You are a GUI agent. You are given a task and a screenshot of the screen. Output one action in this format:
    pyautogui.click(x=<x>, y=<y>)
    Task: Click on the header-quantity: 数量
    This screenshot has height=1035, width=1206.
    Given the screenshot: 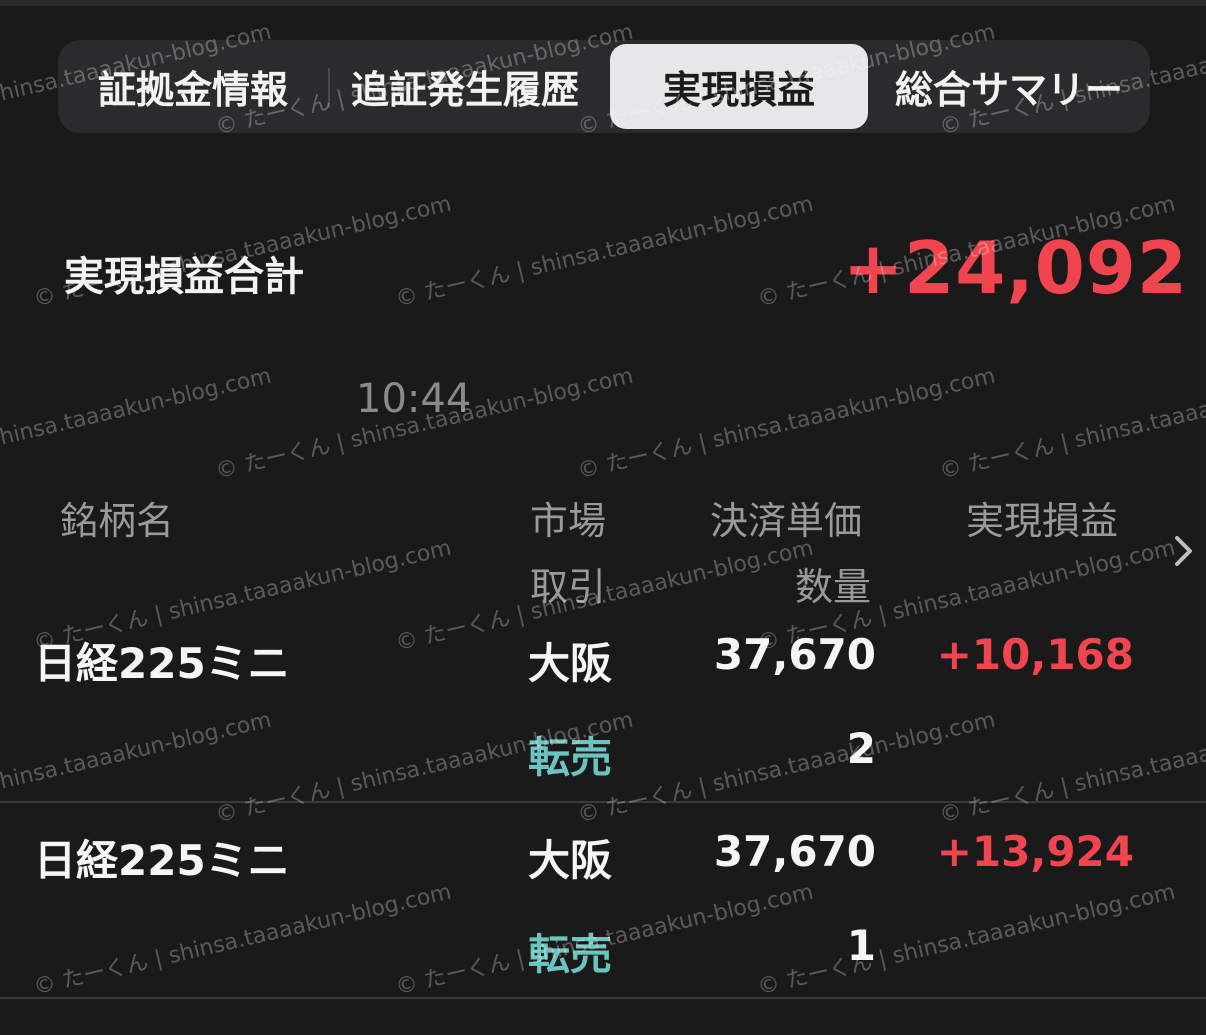 What is the action you would take?
    pyautogui.click(x=833, y=587)
    